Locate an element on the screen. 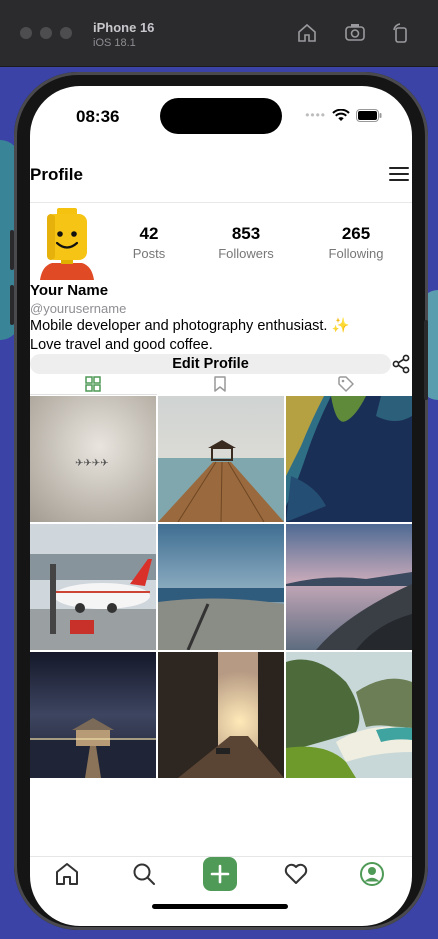 Image resolution: width=438 pixels, height=939 pixels. screenshot-icon is located at coordinates (355, 33).